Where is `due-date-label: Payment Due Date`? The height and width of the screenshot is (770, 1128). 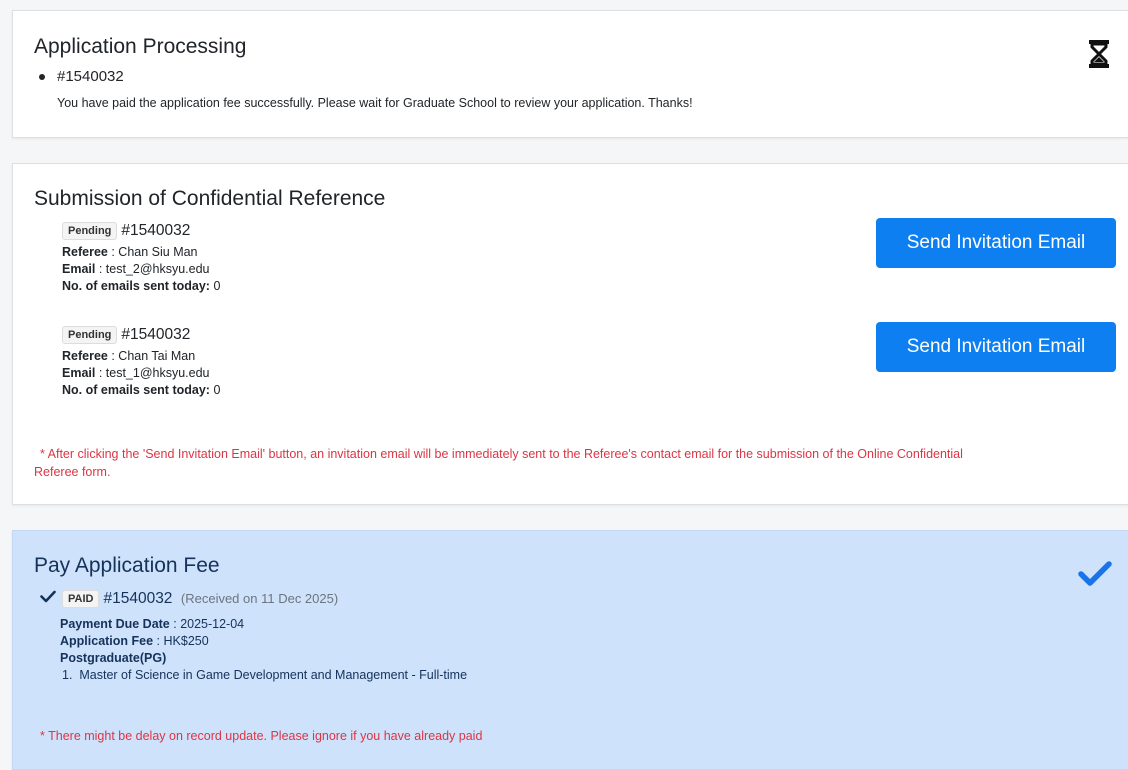
due-date-label: Payment Due Date is located at coordinates (115, 624).